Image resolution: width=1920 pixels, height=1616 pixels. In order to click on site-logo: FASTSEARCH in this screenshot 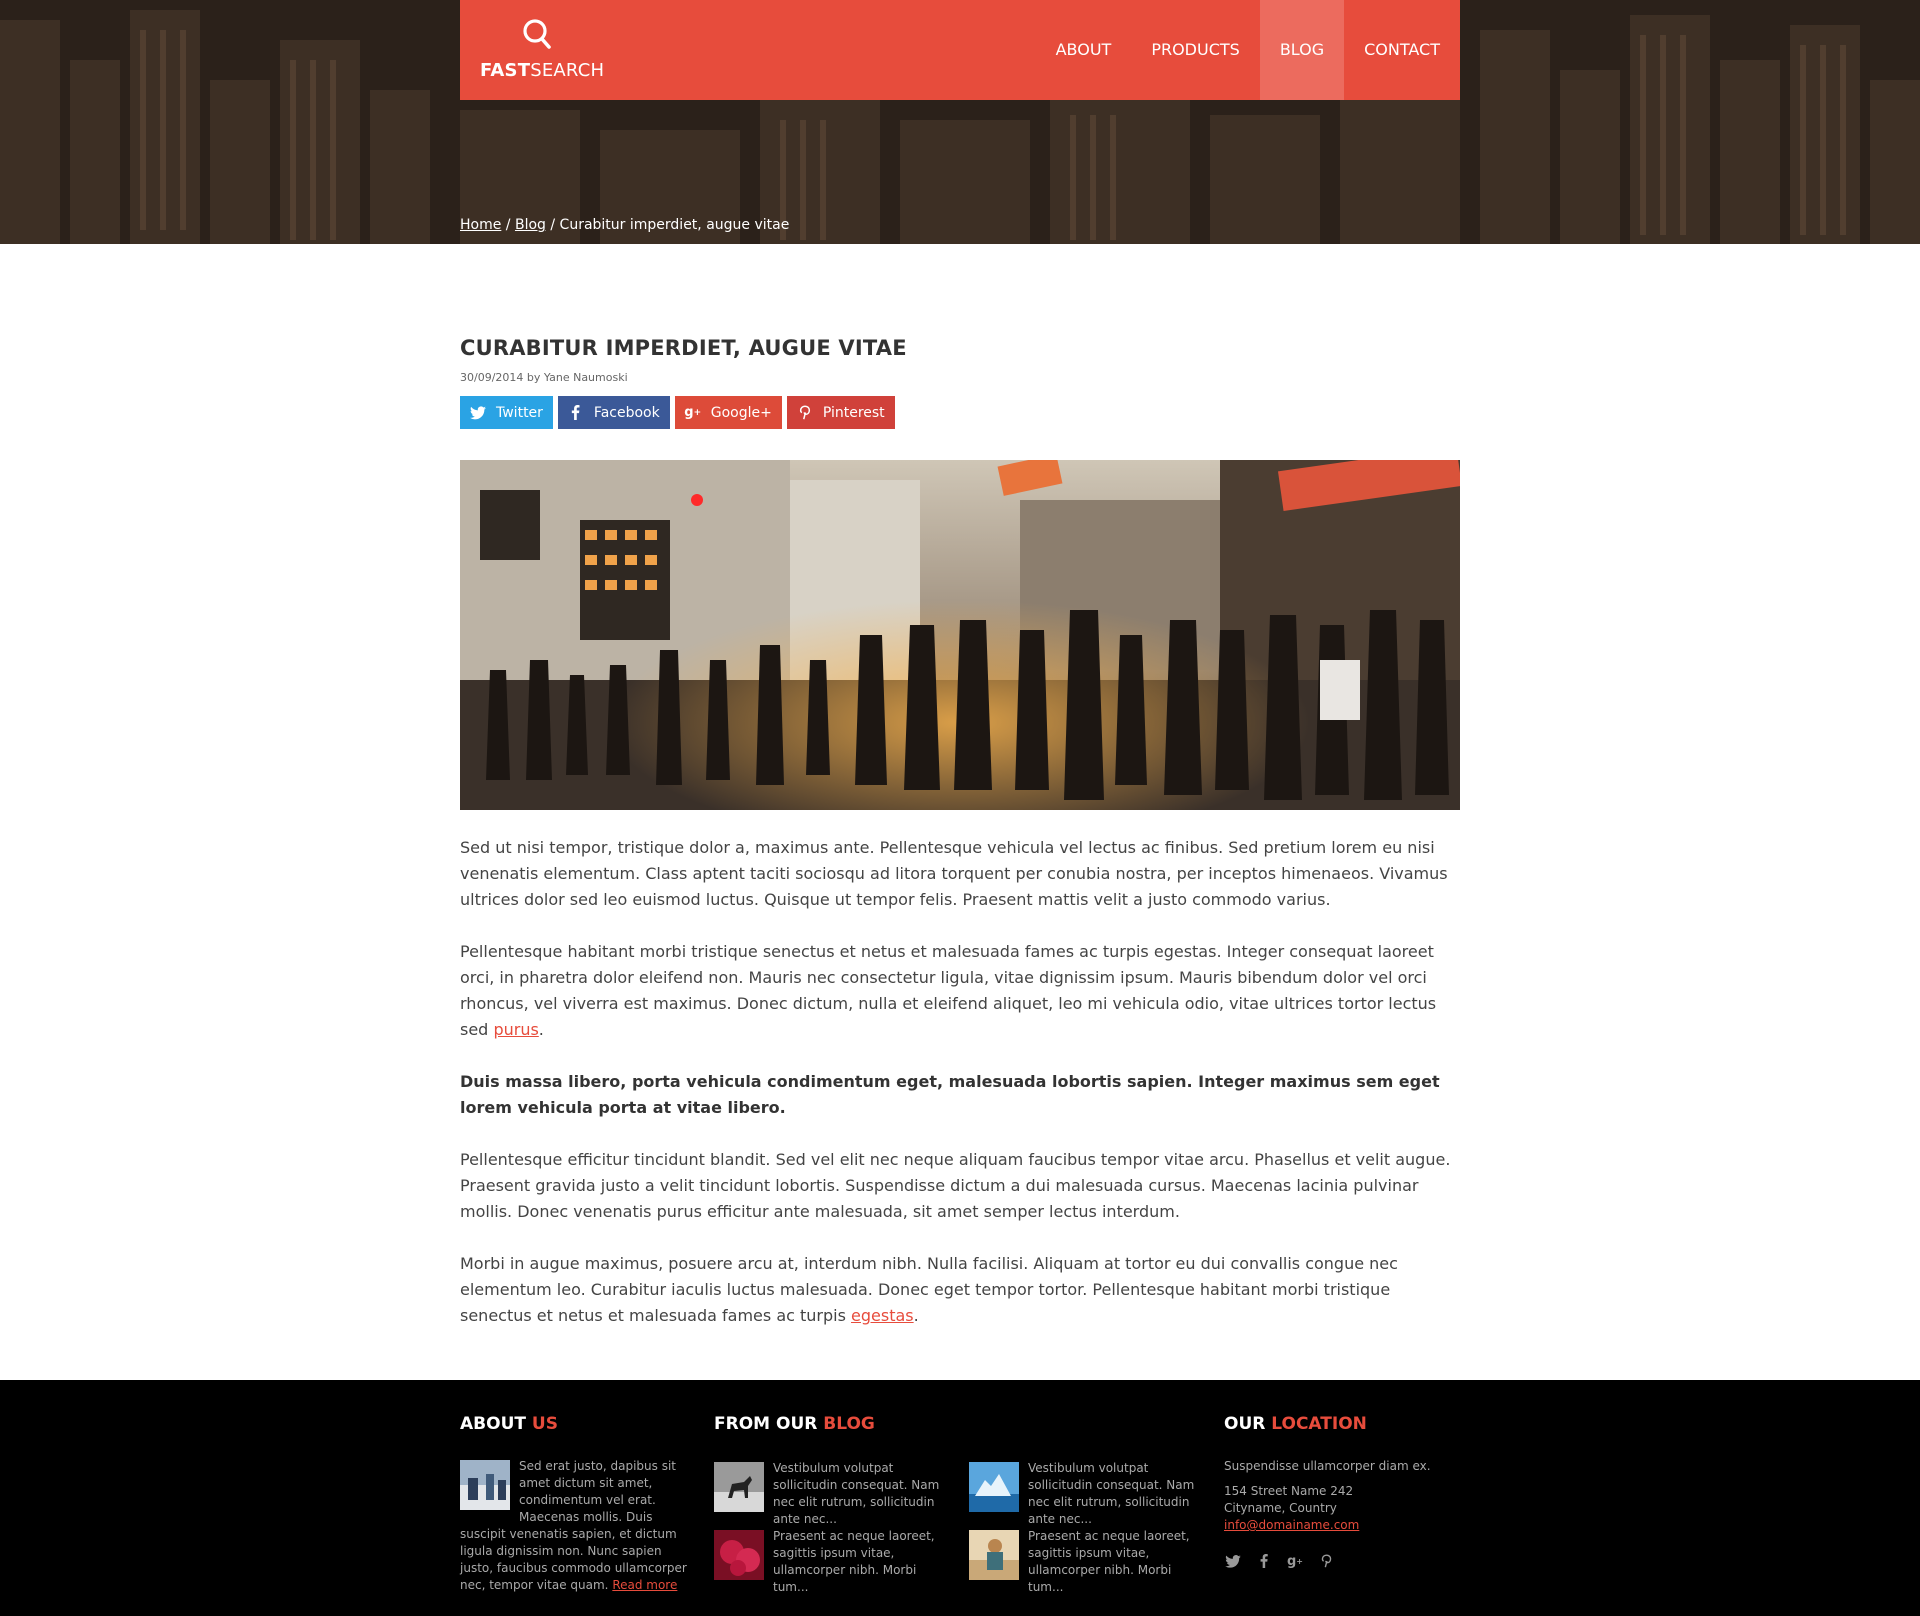, I will do `click(542, 53)`.